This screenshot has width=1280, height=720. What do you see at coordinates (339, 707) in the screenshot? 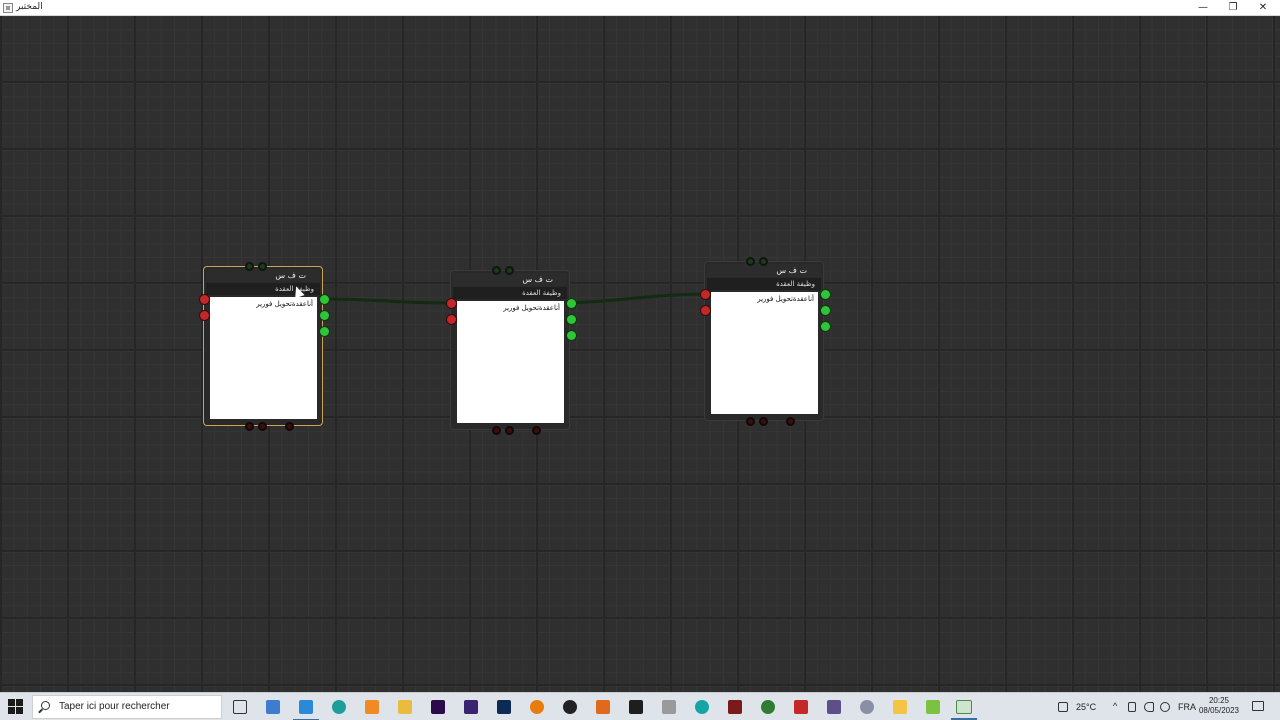
I see `edge-icon` at bounding box center [339, 707].